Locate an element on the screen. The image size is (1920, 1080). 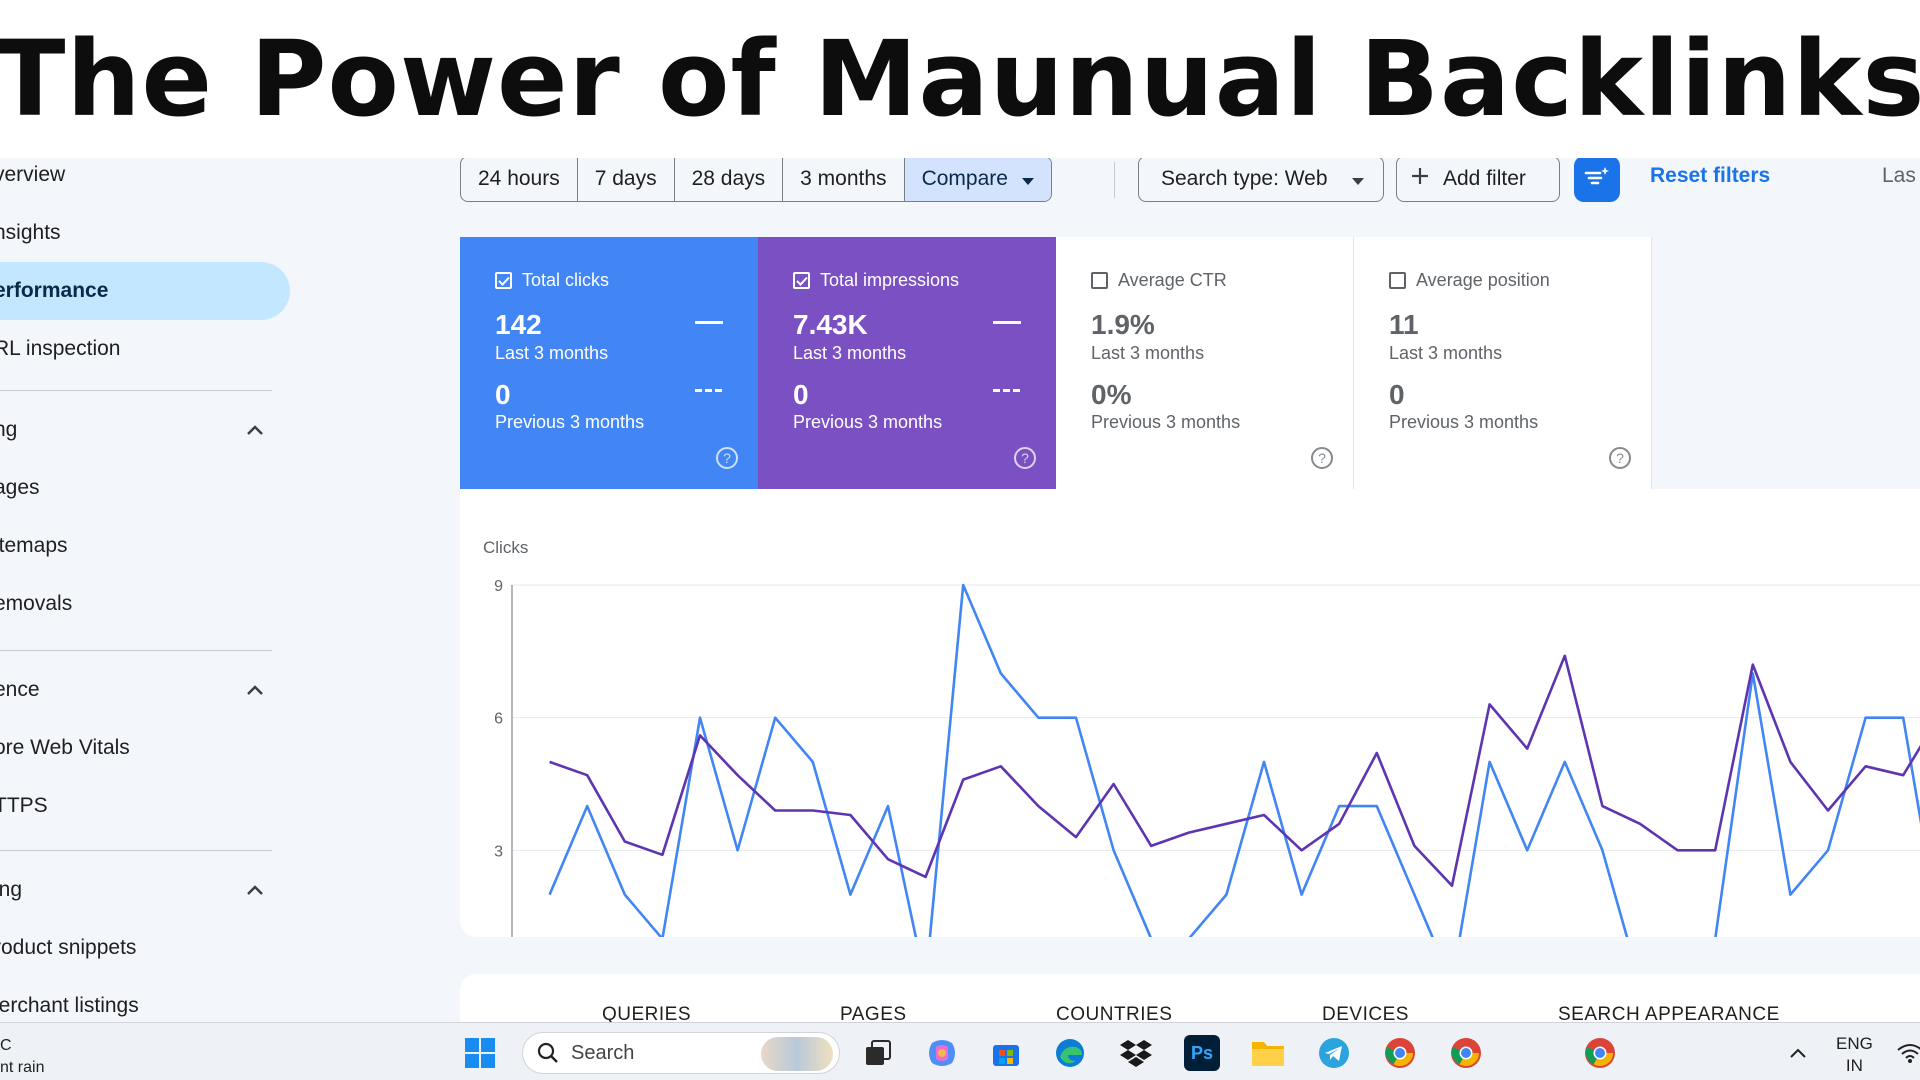
weather-temp: C is located at coordinates (6, 1045).